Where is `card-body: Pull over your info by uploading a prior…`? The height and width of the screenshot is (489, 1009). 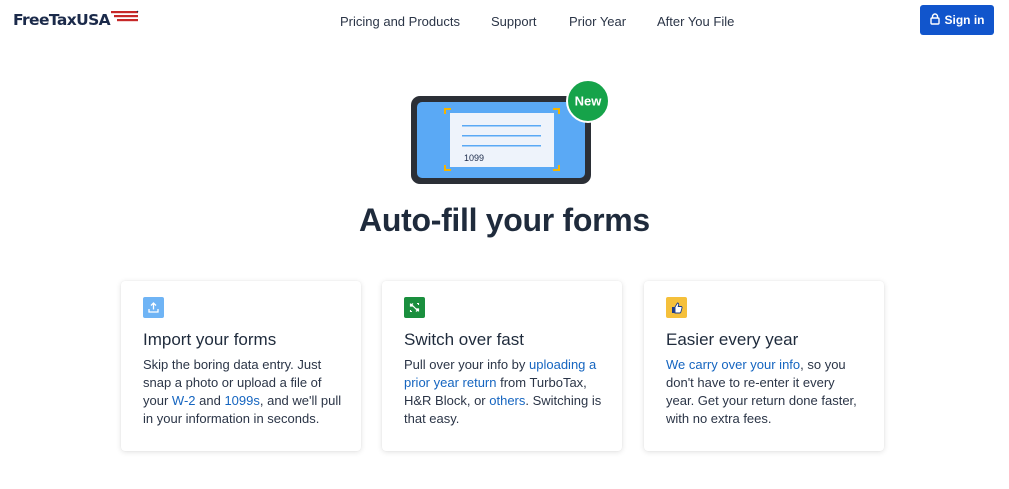 card-body: Pull over your info by uploading a prior… is located at coordinates (504, 392).